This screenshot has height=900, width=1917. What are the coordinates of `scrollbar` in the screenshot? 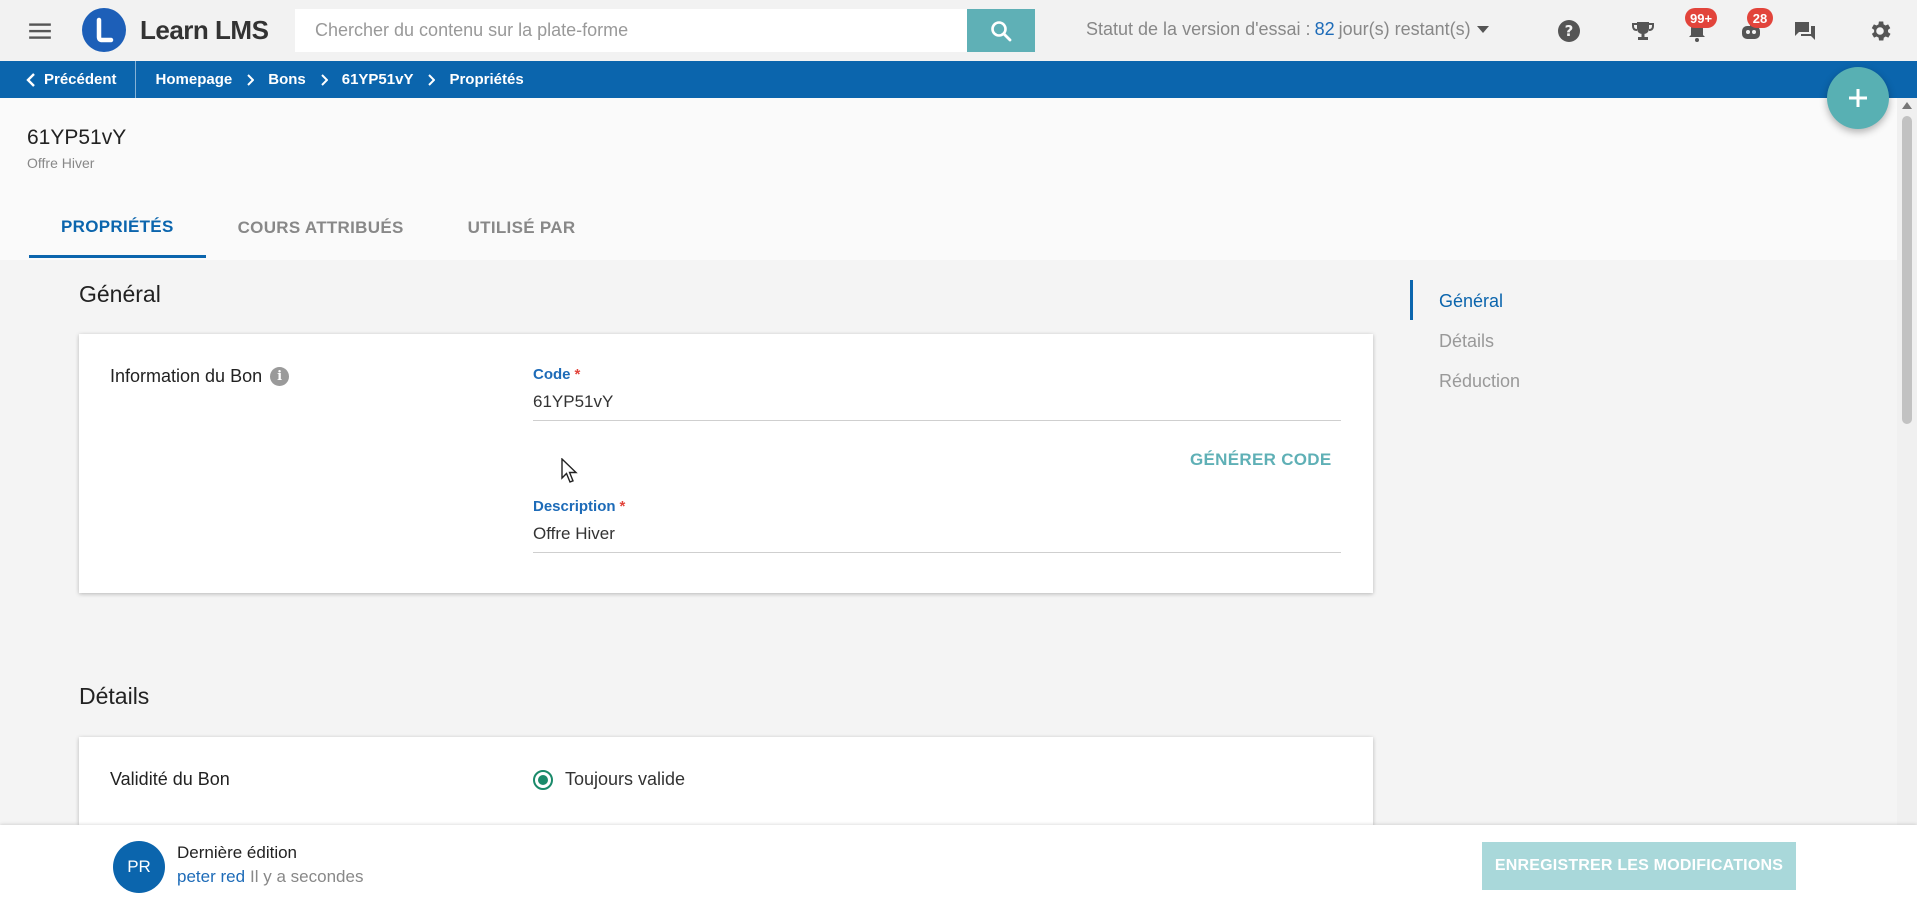 It's located at (1907, 461).